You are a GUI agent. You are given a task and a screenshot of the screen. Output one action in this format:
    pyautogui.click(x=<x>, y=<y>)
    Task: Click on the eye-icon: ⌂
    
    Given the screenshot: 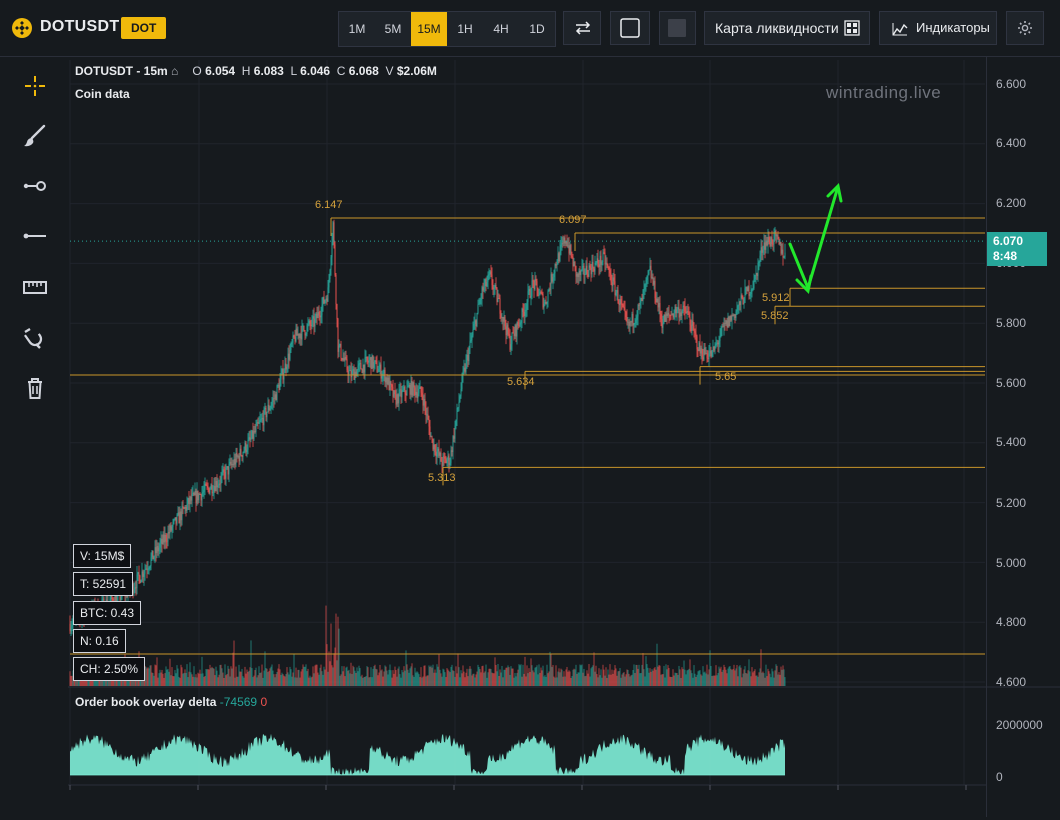 What is the action you would take?
    pyautogui.click(x=180, y=71)
    